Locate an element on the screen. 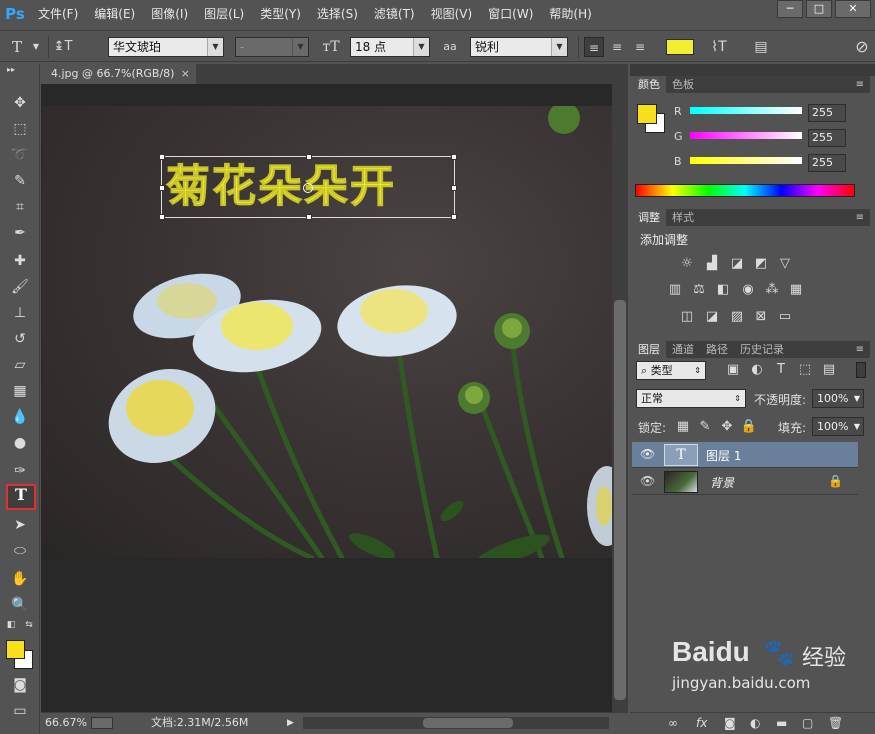 This screenshot has height=734, width=875. tab-adjustments: 调整 is located at coordinates (649, 217).